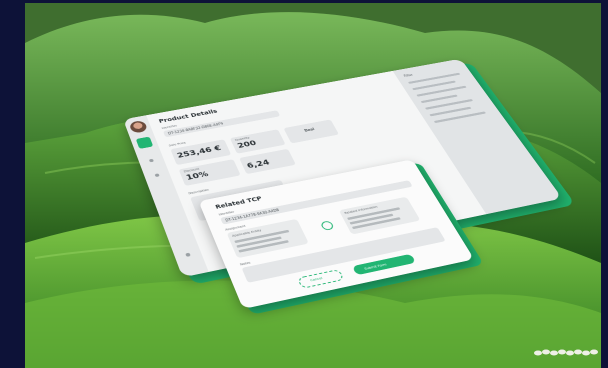 Image resolution: width=608 pixels, height=368 pixels. I want to click on deal-field, so click(311, 131).